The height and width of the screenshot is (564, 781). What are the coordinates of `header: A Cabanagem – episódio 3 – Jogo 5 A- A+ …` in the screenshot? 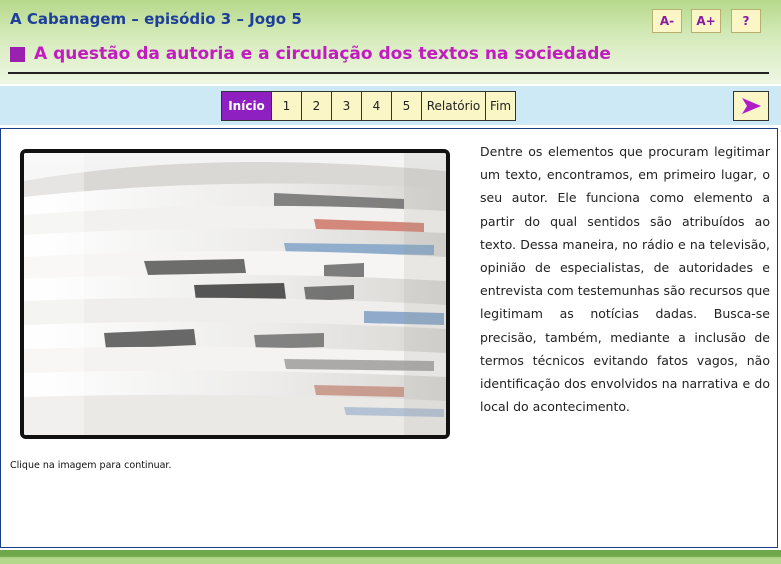 It's located at (390, 42).